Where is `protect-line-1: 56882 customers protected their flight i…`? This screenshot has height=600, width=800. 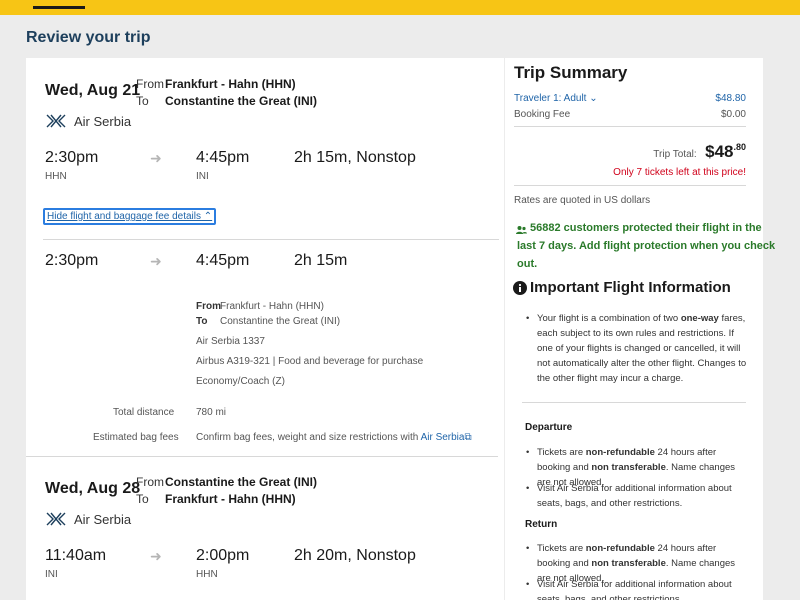 protect-line-1: 56882 customers protected their flight i… is located at coordinates (646, 228).